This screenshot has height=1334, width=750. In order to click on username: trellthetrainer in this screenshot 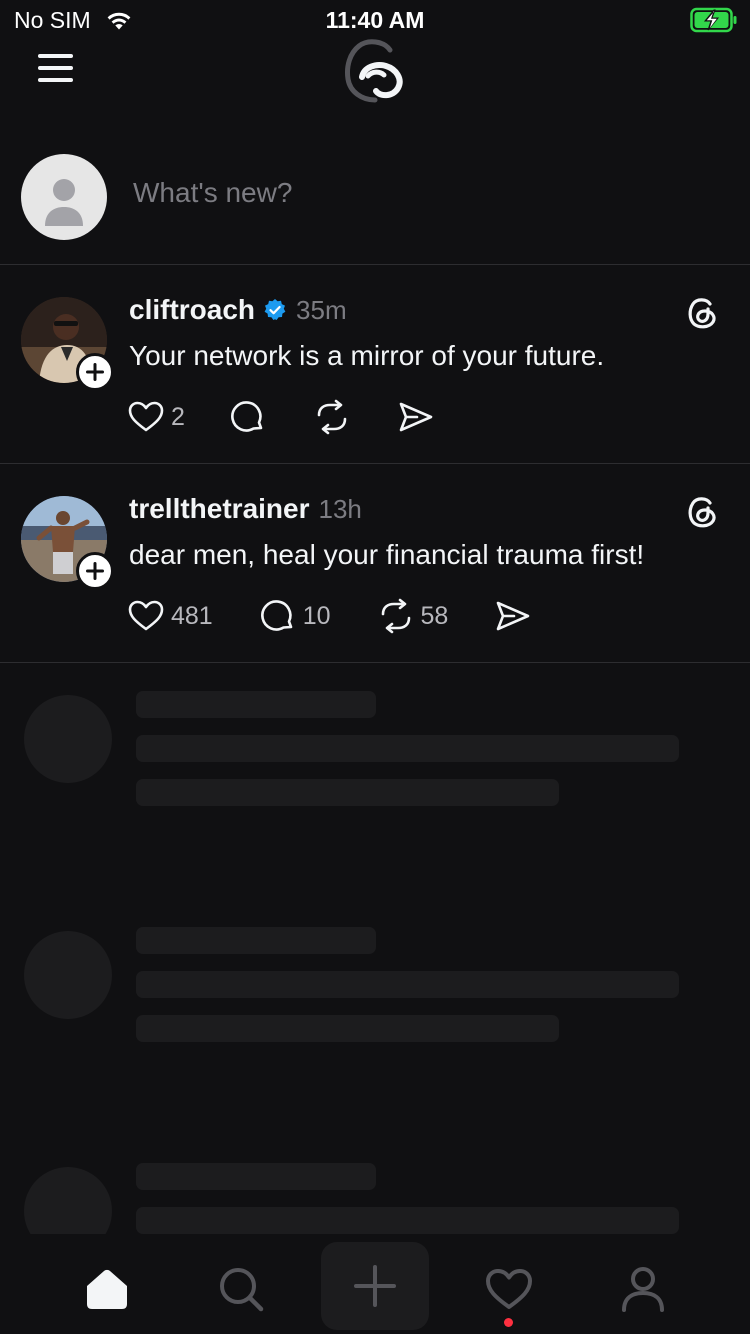, I will do `click(219, 509)`.